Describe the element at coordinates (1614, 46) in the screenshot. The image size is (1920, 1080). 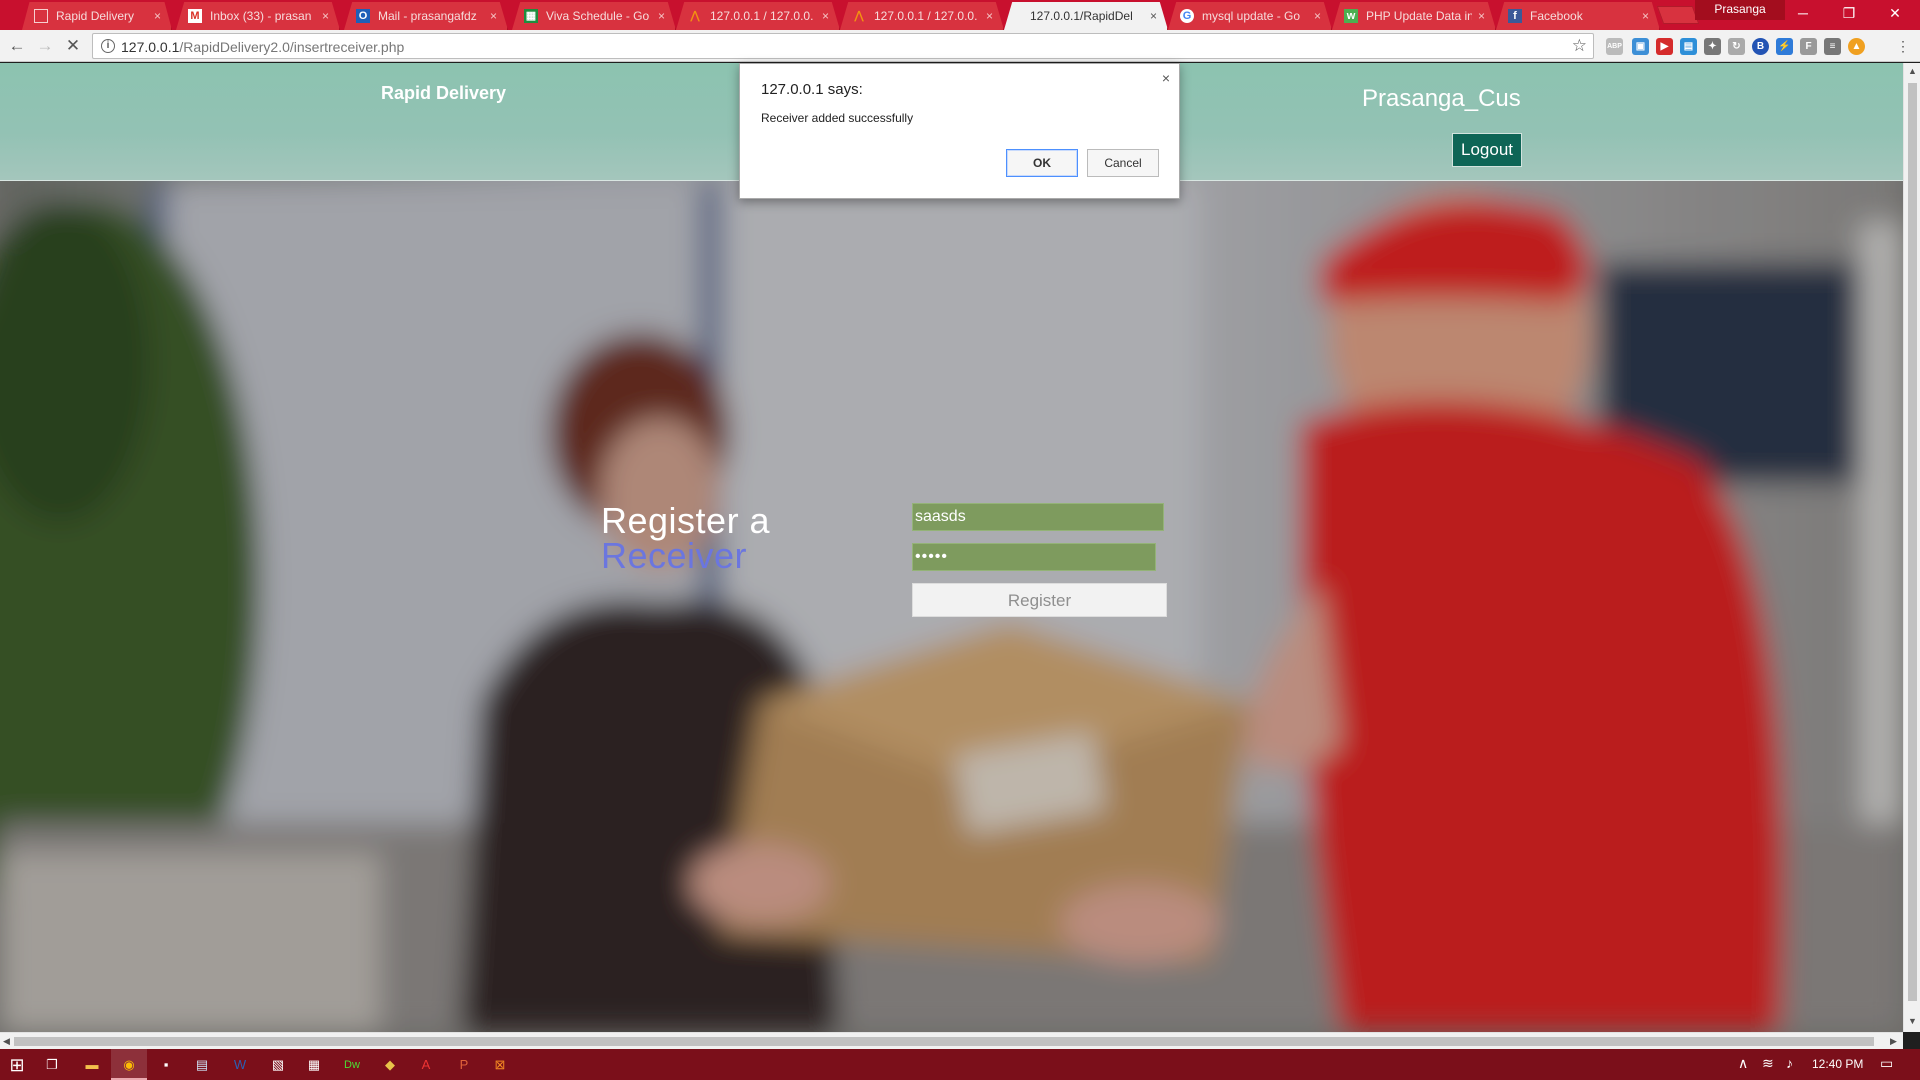
I see `adblock-extension-icon: ABP` at that location.